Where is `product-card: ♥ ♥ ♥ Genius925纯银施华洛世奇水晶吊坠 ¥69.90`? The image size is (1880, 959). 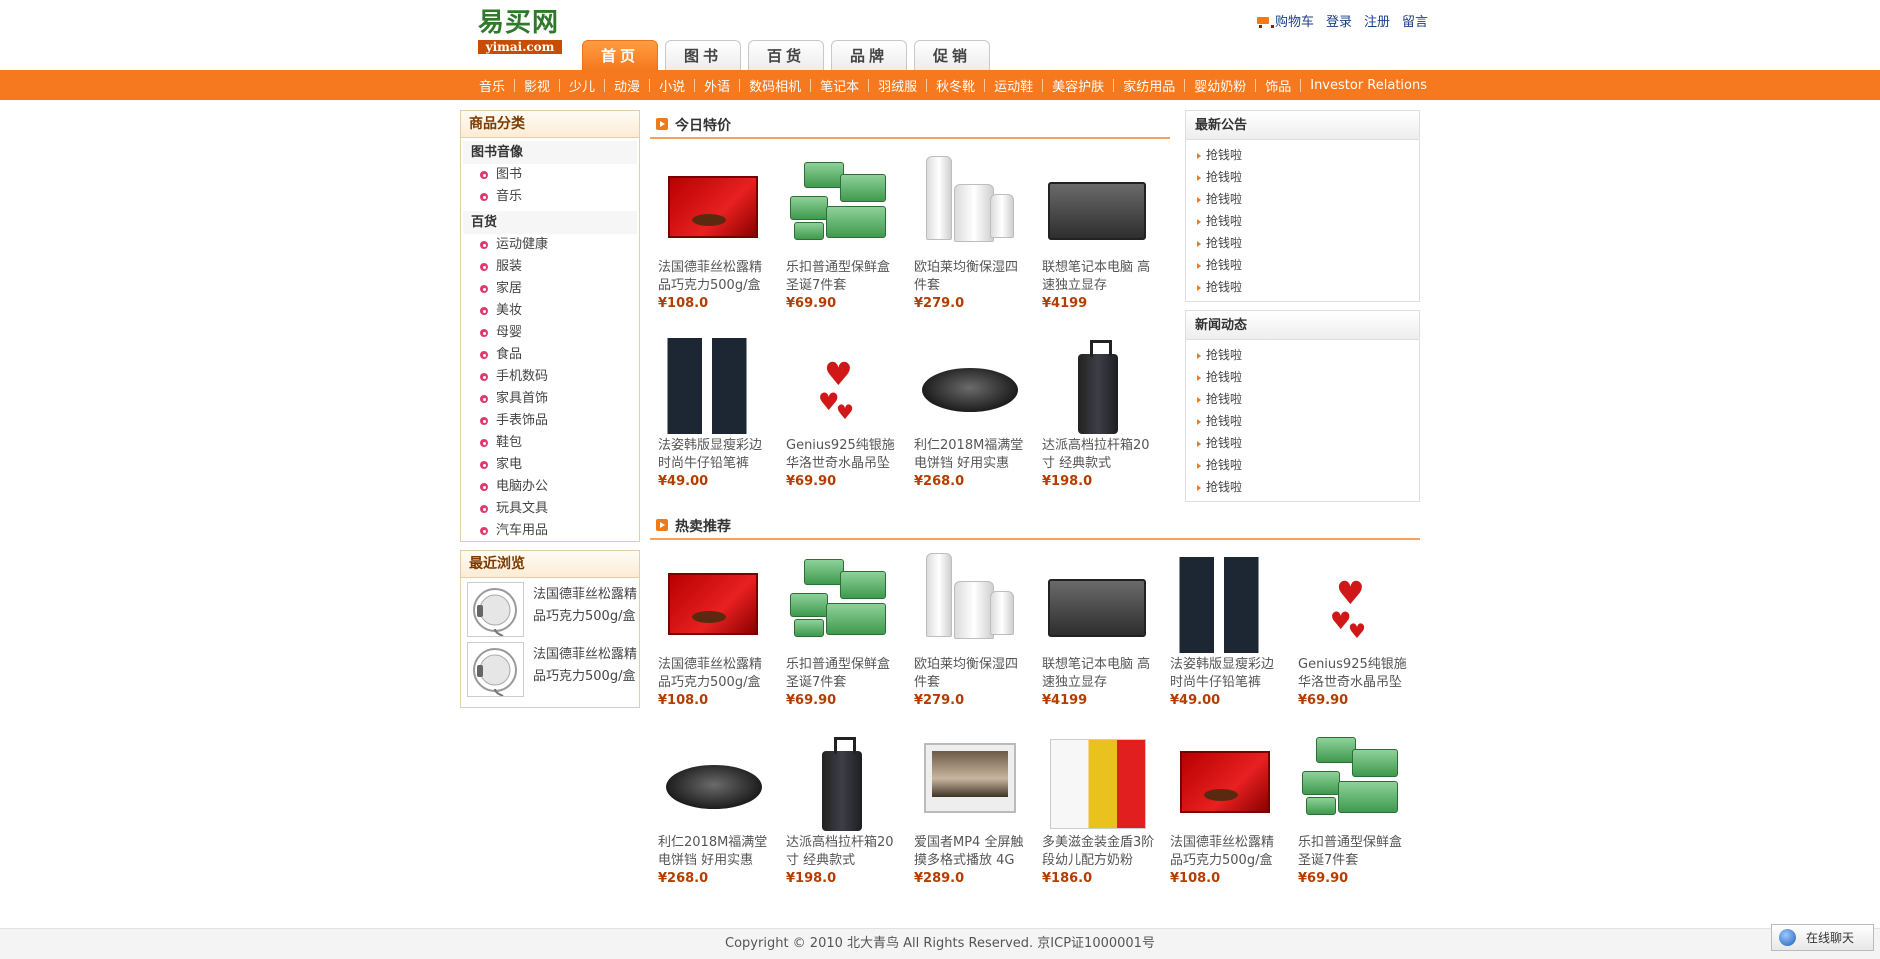 product-card: ♥ ♥ ♥ Genius925纯银施华洛世奇水晶吊坠 ¥69.90 is located at coordinates (1350, 633).